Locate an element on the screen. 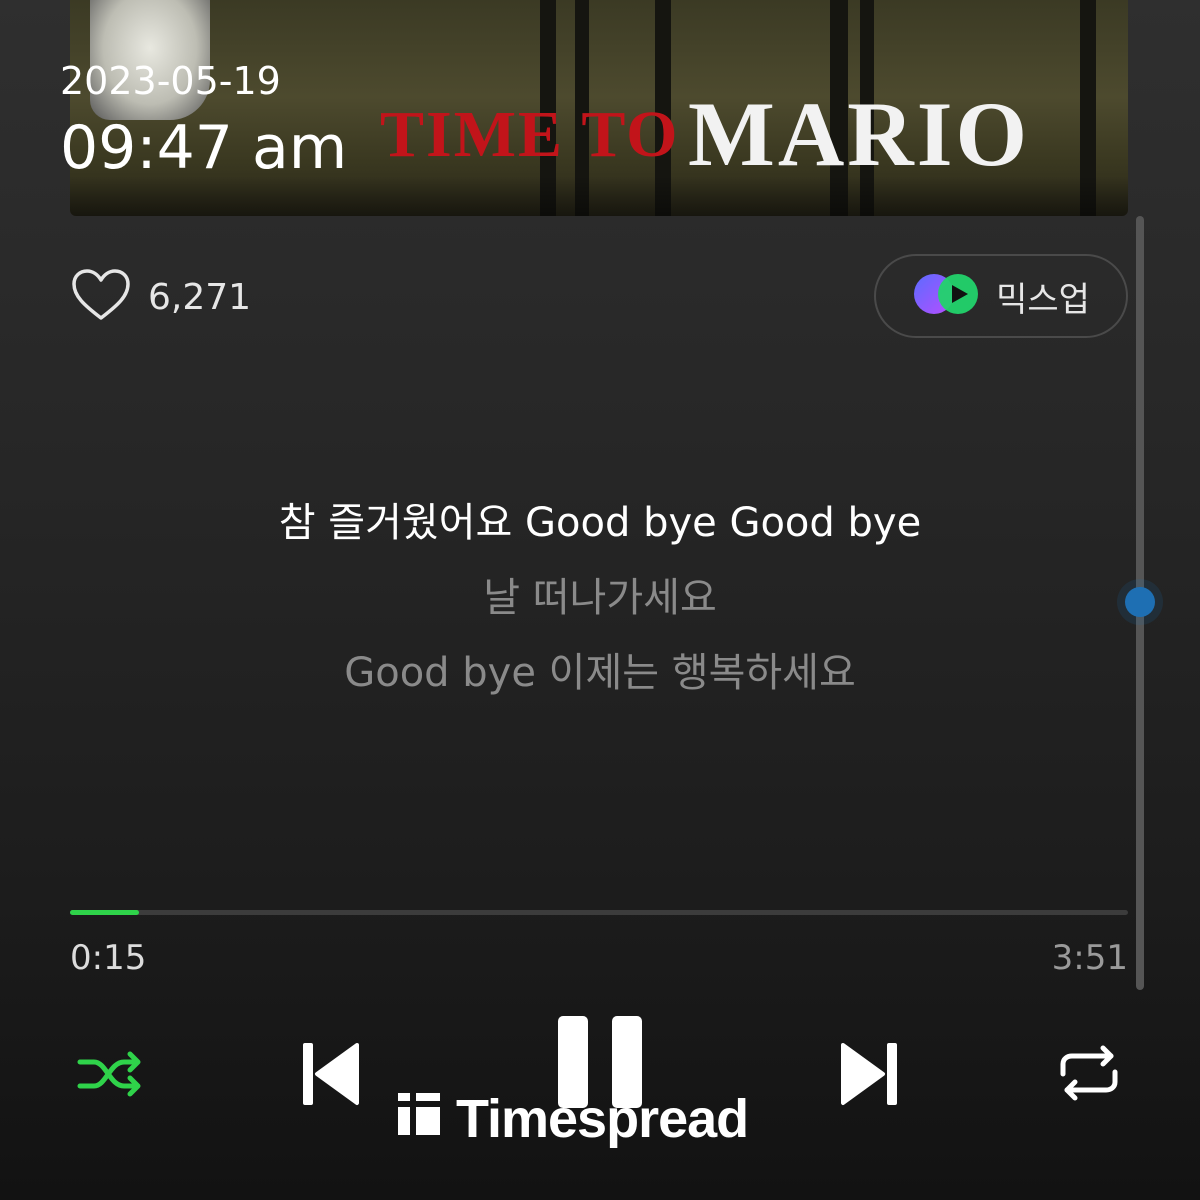 This screenshot has width=1200, height=1200. timestamp-time: 09:47 am is located at coordinates (204, 148).